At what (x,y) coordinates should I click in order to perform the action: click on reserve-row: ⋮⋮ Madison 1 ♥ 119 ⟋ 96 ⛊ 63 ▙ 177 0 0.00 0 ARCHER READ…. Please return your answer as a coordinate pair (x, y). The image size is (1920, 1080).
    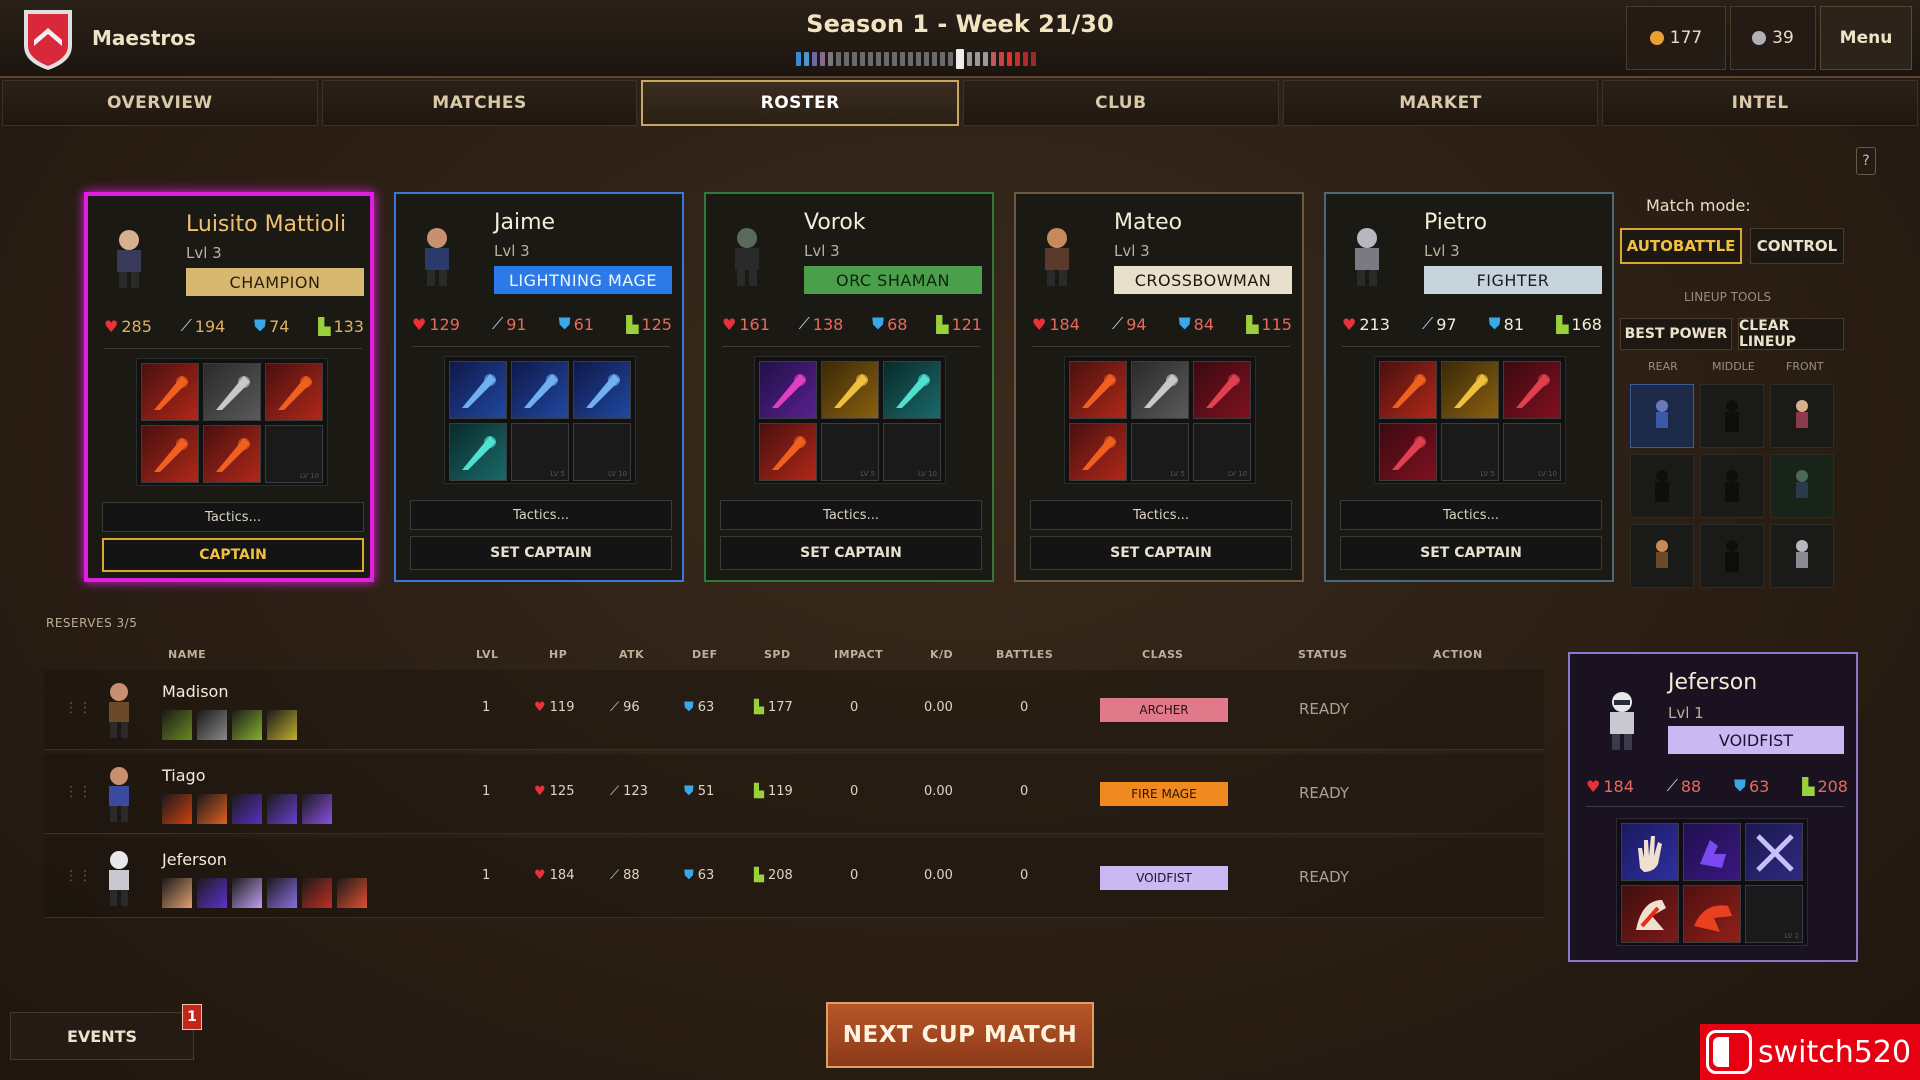
    Looking at the image, I should click on (794, 710).